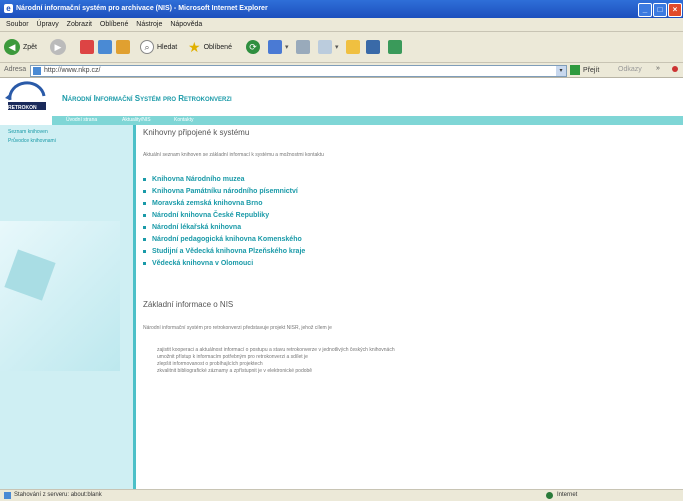  Describe the element at coordinates (253, 47) in the screenshot. I see `history-button: ⟳` at that location.